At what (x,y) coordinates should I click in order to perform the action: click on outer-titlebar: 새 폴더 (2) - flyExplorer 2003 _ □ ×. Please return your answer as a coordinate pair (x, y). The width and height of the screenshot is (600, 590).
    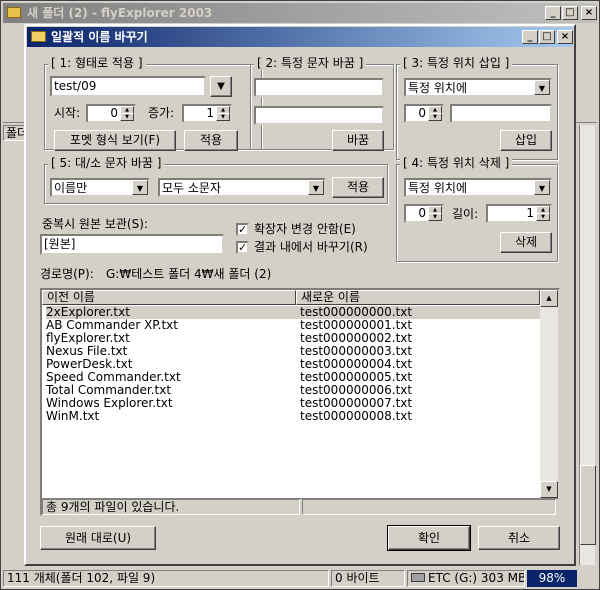
    Looking at the image, I should click on (300, 13).